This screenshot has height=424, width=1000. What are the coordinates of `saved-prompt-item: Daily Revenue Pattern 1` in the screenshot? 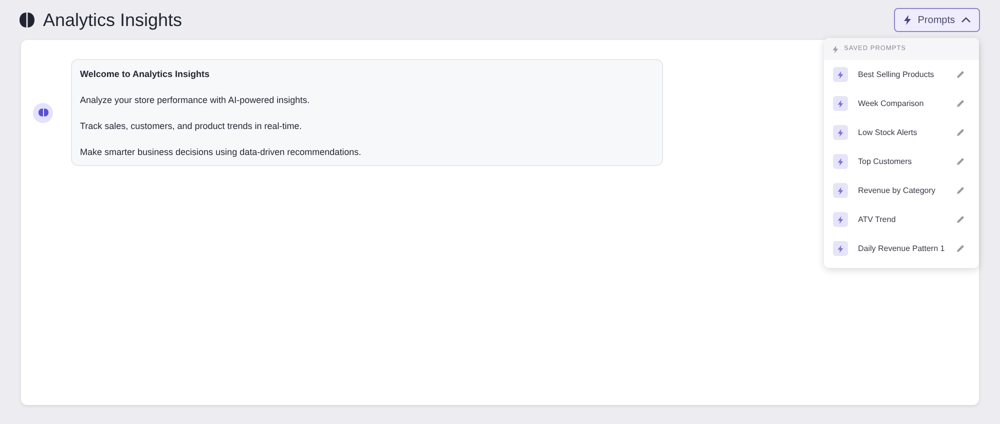 It's located at (907, 248).